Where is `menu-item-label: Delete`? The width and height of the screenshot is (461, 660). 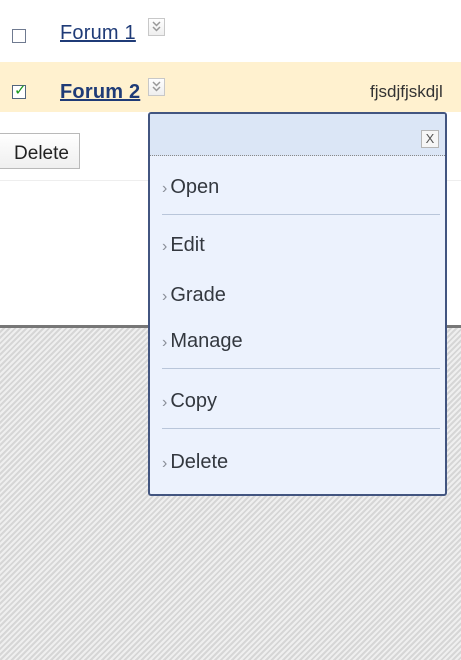 menu-item-label: Delete is located at coordinates (199, 462).